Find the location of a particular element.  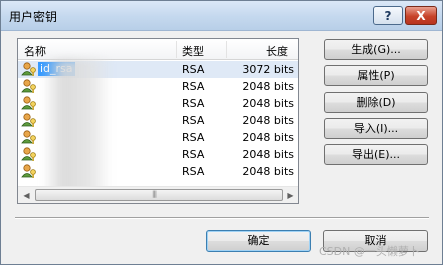

grip-icon: ||| is located at coordinates (154, 194).